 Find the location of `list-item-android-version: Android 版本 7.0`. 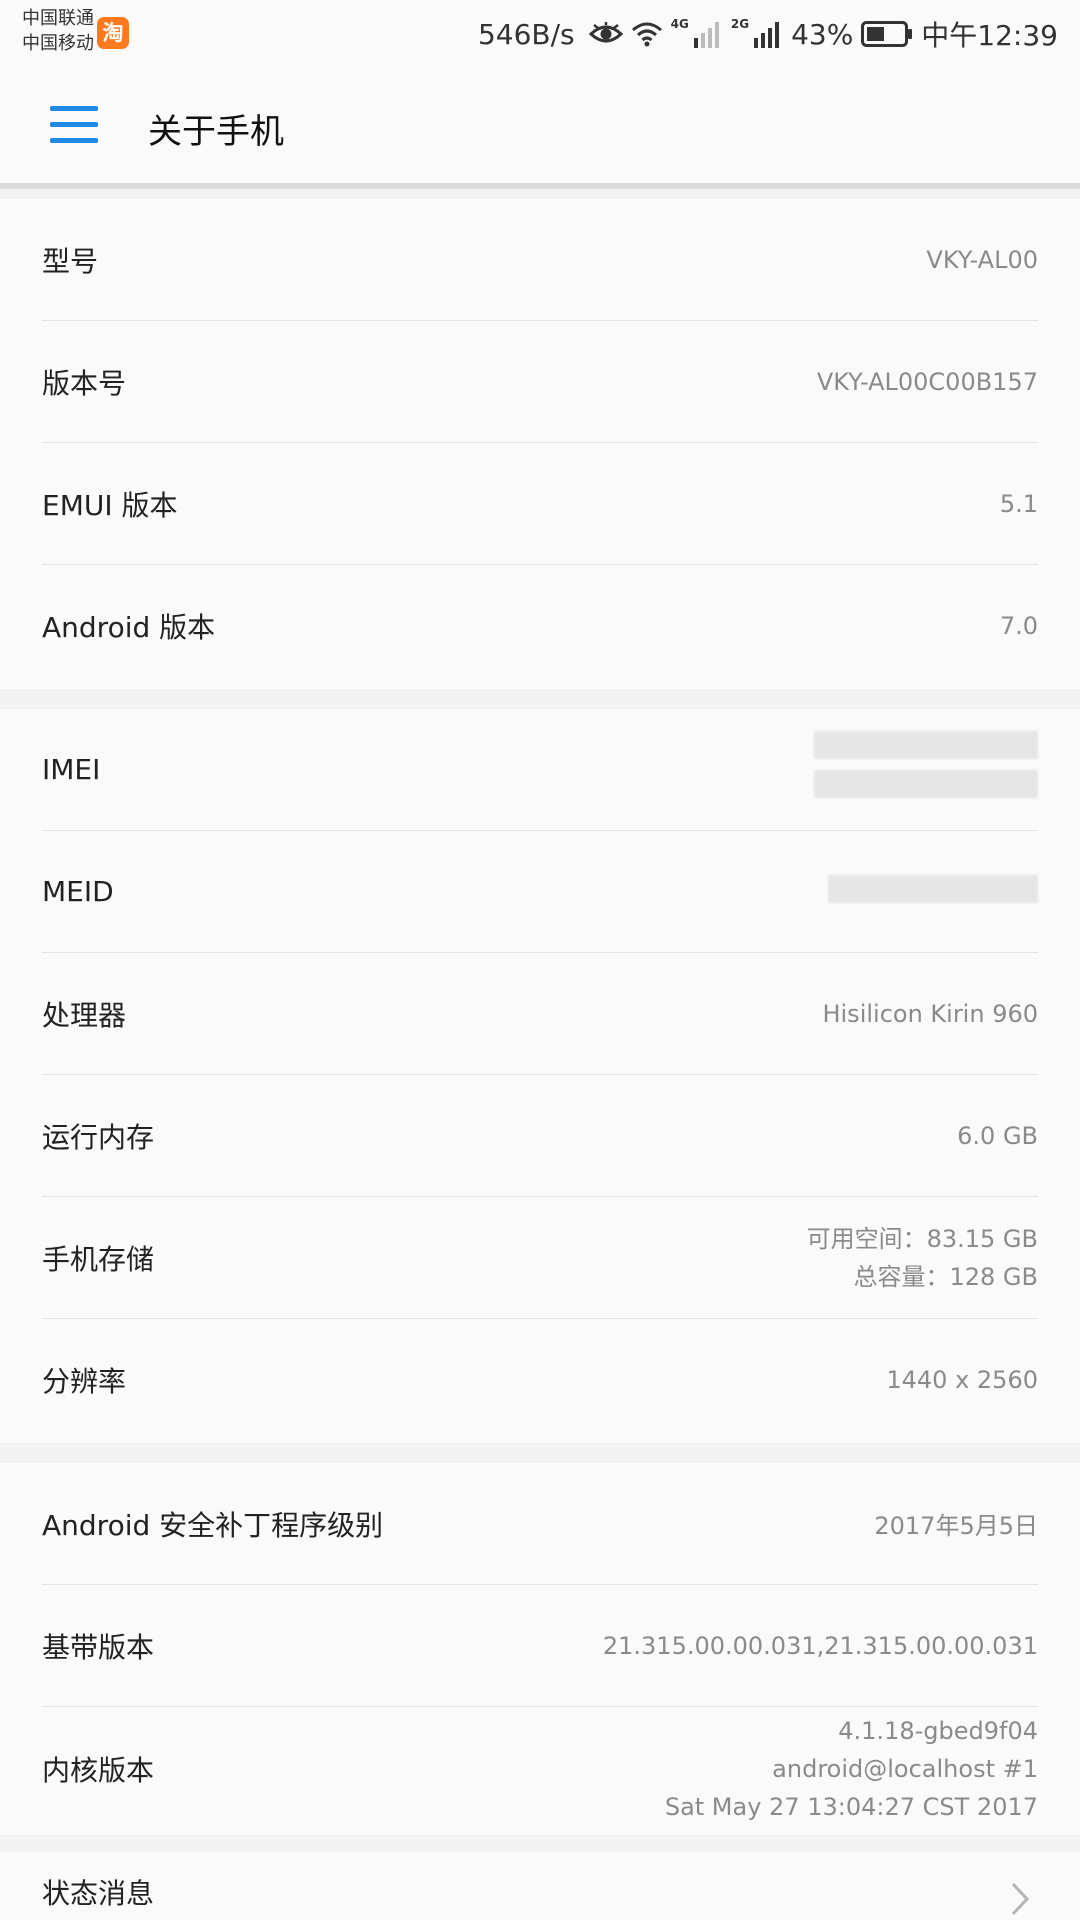

list-item-android-version: Android 版本 7.0 is located at coordinates (540, 626).